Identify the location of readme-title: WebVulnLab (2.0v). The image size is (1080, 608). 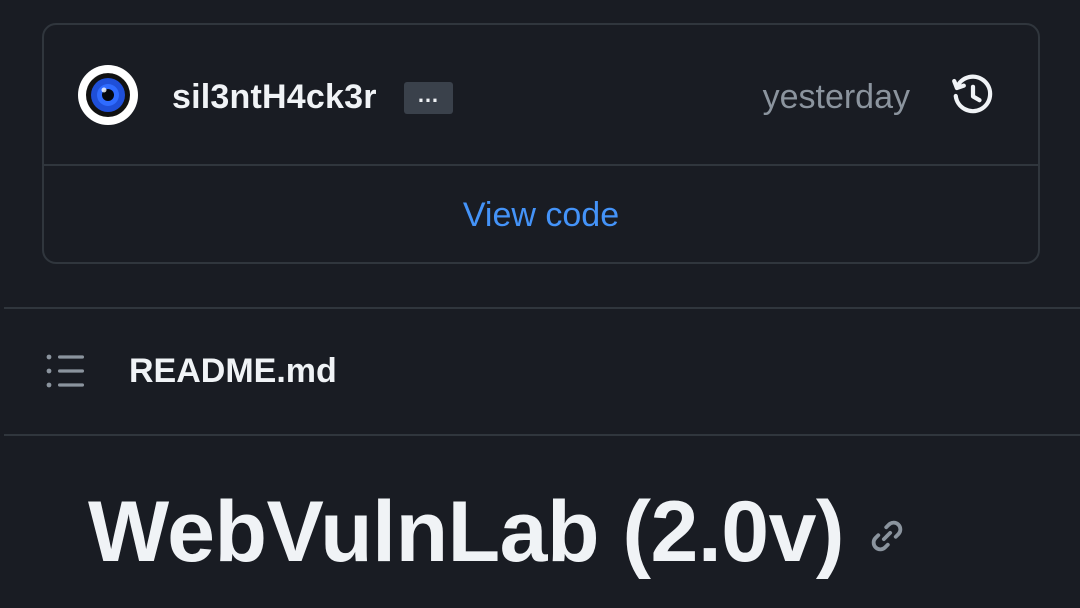
(497, 532).